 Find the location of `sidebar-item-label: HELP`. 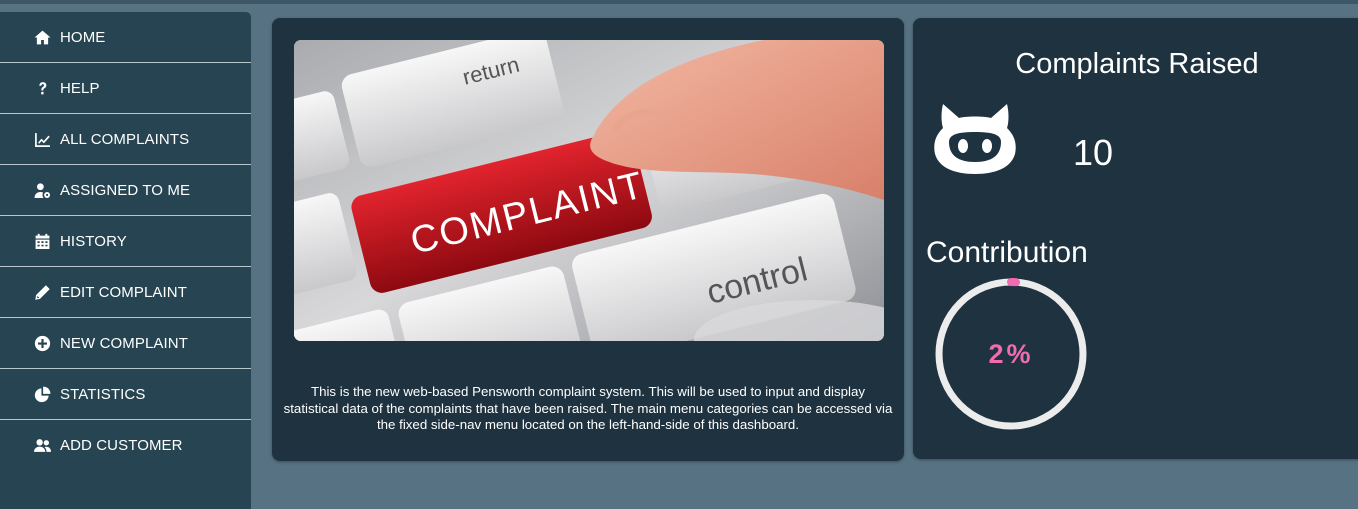

sidebar-item-label: HELP is located at coordinates (80, 88).